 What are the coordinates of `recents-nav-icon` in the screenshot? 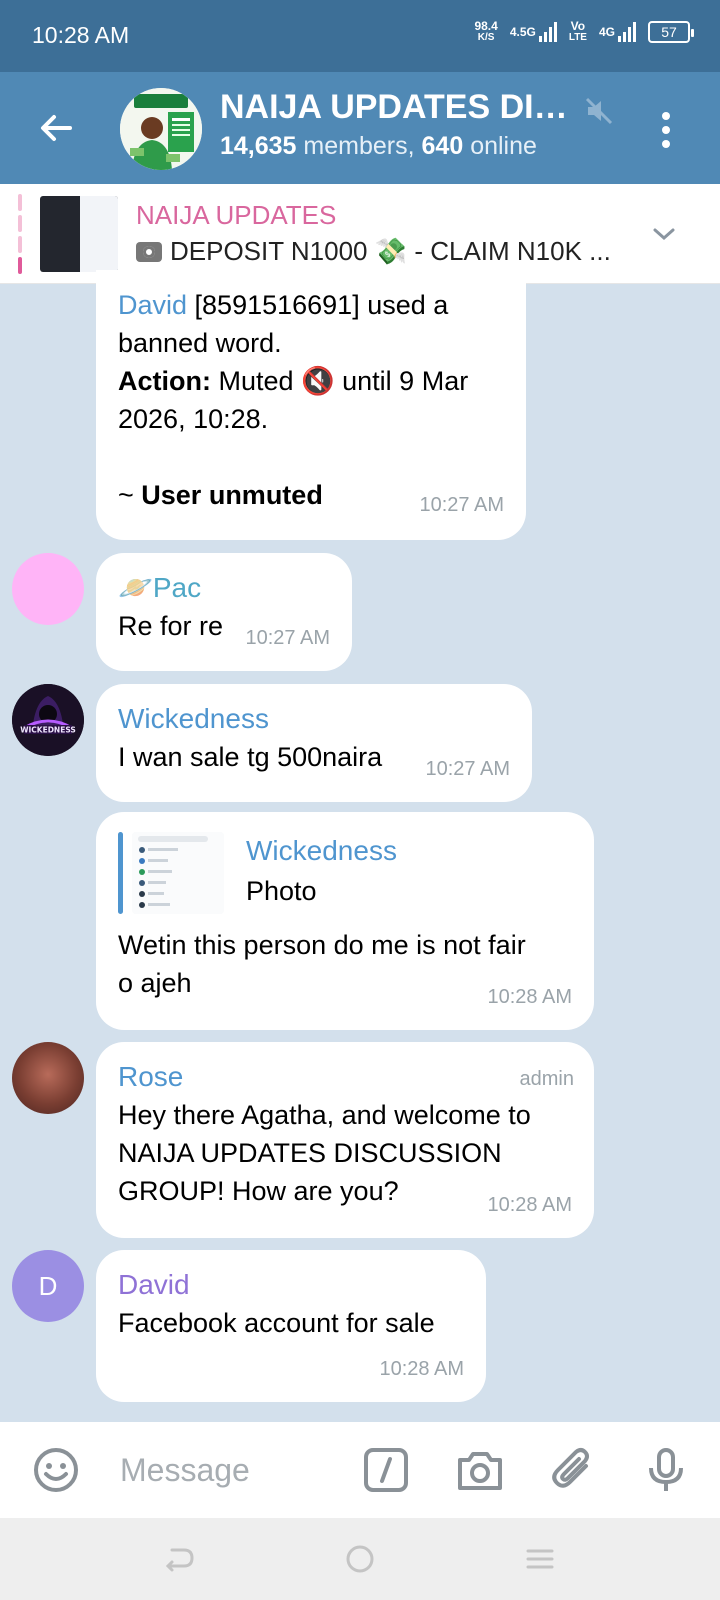 It's located at (540, 1559).